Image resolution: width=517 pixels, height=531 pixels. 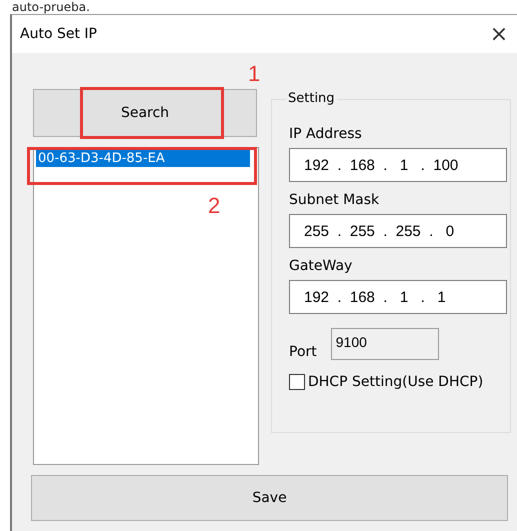 I want to click on ip-address-field: 255 . 255 . 255 . 0, so click(x=398, y=231).